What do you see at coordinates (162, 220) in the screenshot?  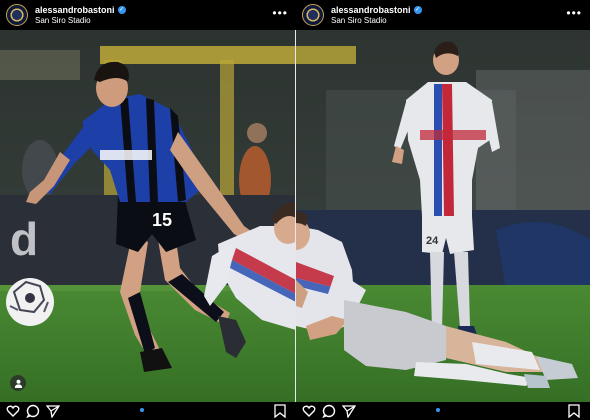 I see `shirt-number: 15` at bounding box center [162, 220].